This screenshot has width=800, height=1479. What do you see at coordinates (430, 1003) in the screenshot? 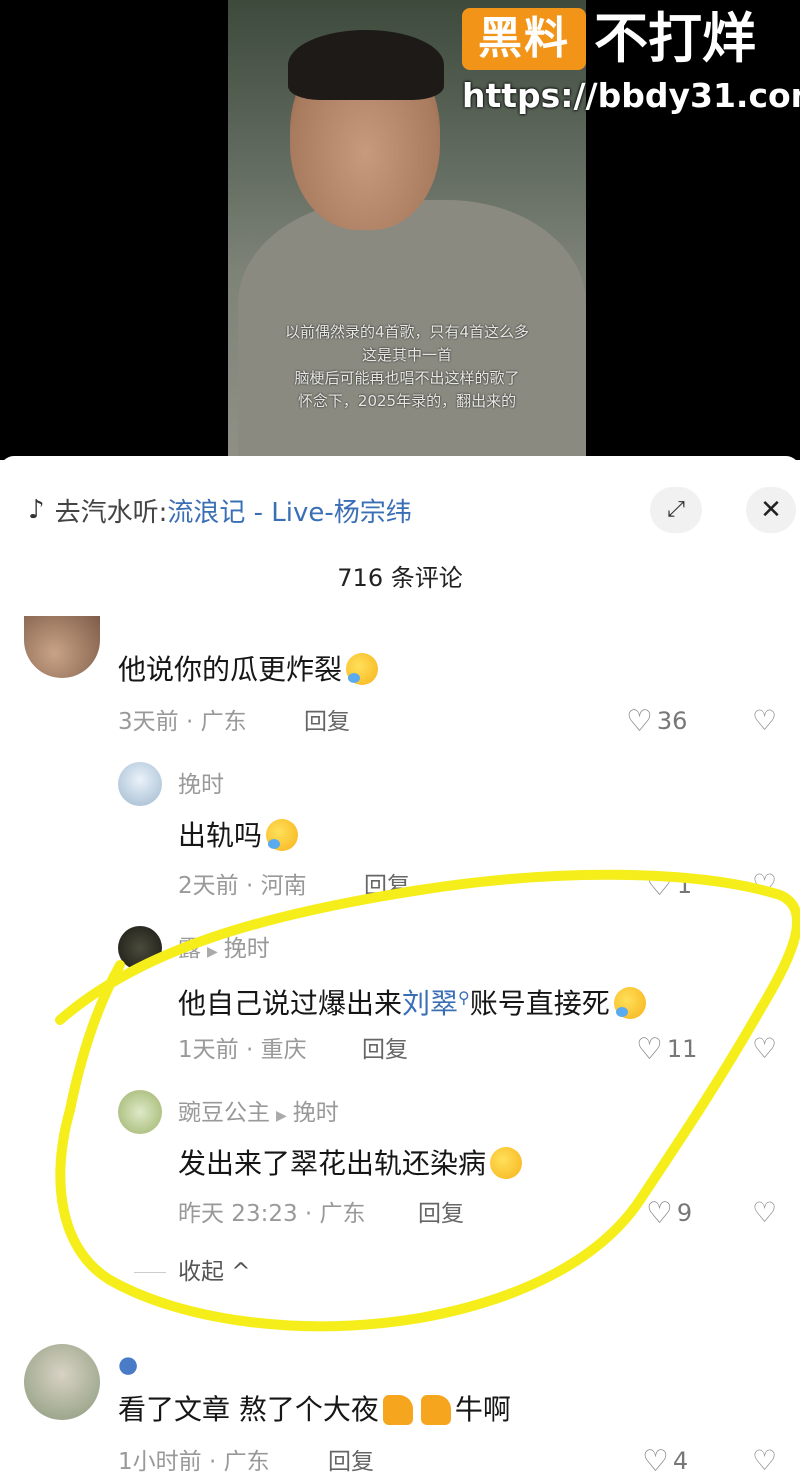
I see `mention-link: 刘翠` at bounding box center [430, 1003].